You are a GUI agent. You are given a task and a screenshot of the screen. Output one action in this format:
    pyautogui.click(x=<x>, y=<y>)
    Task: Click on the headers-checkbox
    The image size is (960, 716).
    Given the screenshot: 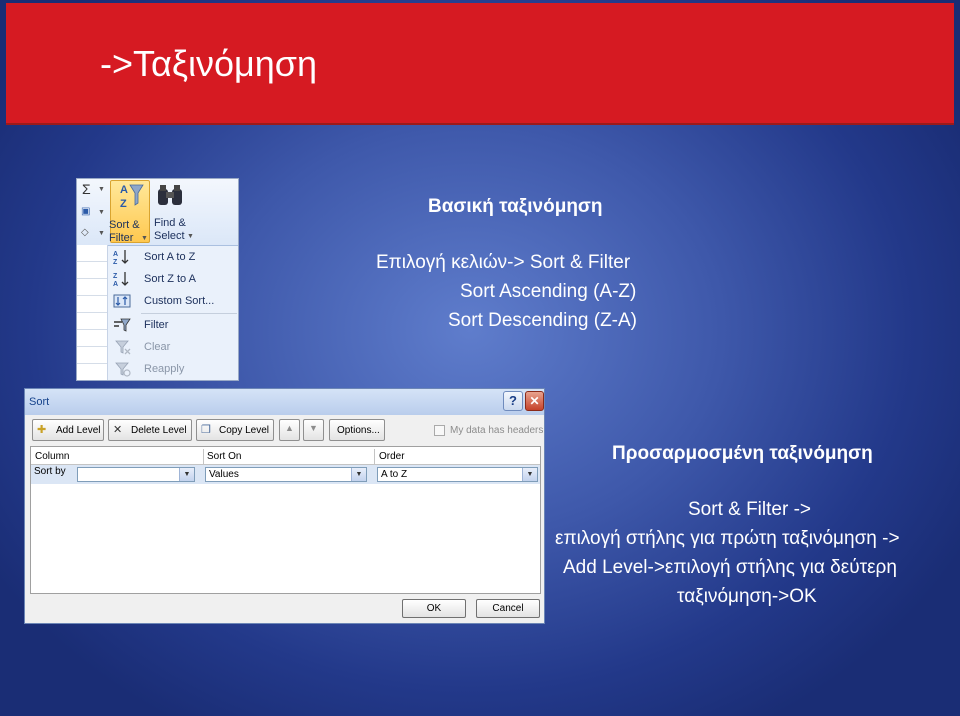 What is the action you would take?
    pyautogui.click(x=439, y=430)
    